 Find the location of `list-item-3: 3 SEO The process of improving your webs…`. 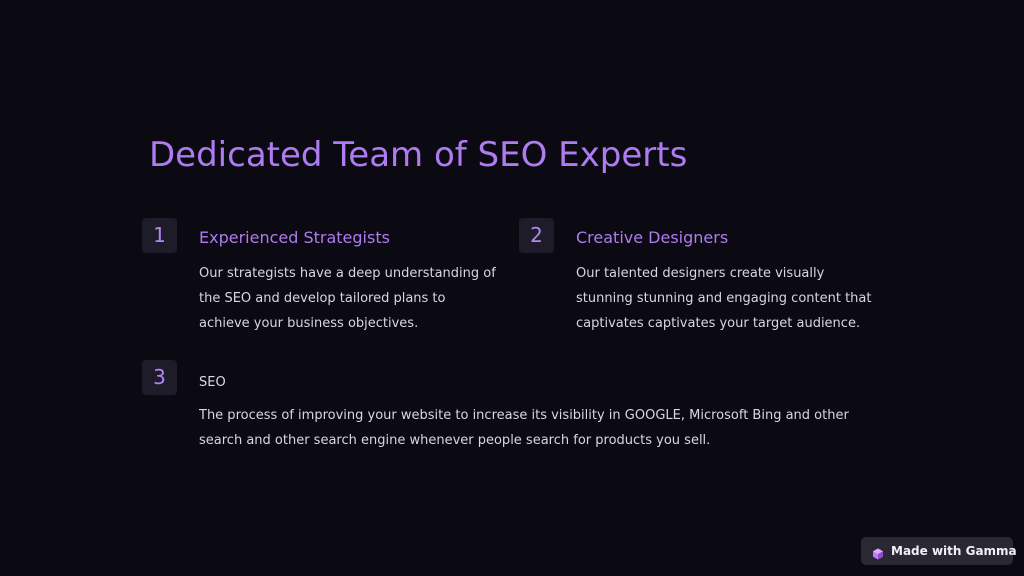

list-item-3: 3 SEO The process of improving your webs… is located at coordinates (512, 410).